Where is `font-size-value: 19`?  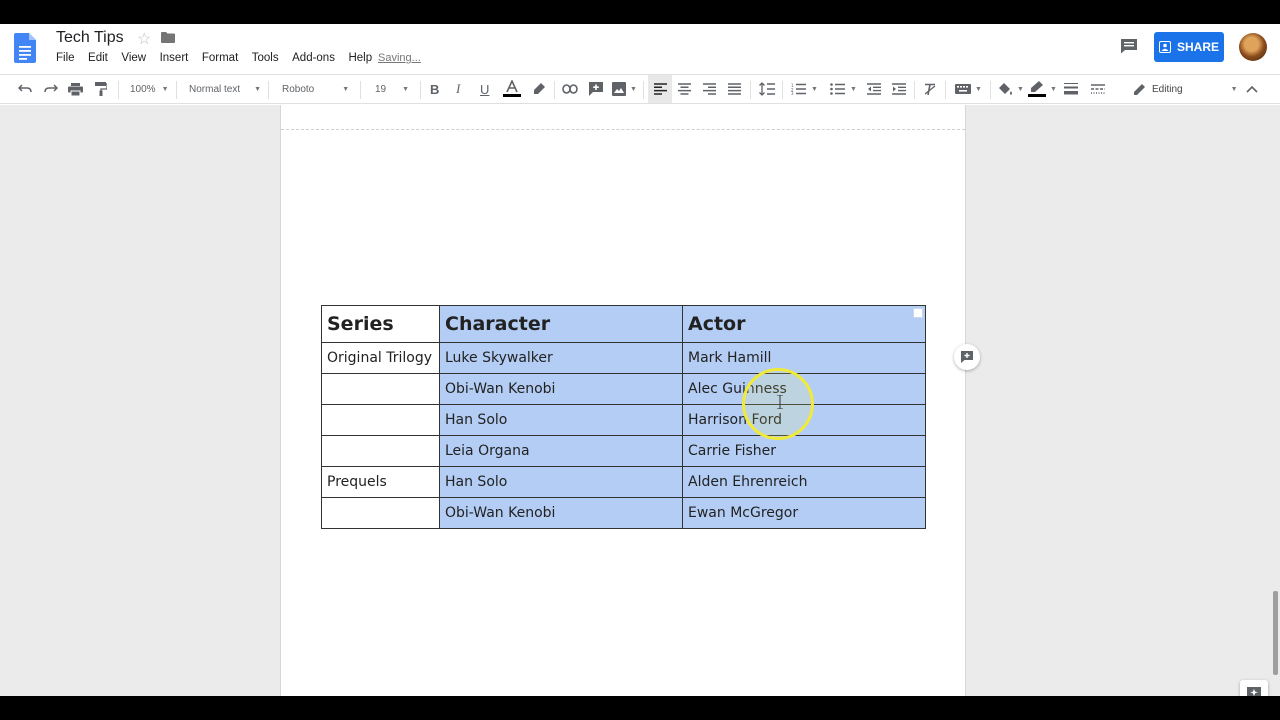
font-size-value: 19 is located at coordinates (381, 89).